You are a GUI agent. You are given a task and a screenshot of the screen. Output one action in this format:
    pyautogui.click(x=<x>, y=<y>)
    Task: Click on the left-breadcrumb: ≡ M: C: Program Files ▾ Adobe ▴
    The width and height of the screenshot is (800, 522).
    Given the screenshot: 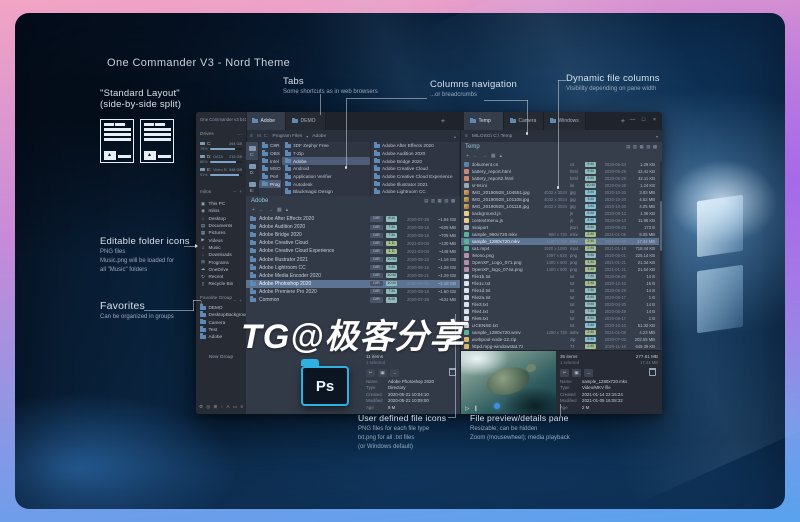 What is the action you would take?
    pyautogui.click(x=353, y=136)
    